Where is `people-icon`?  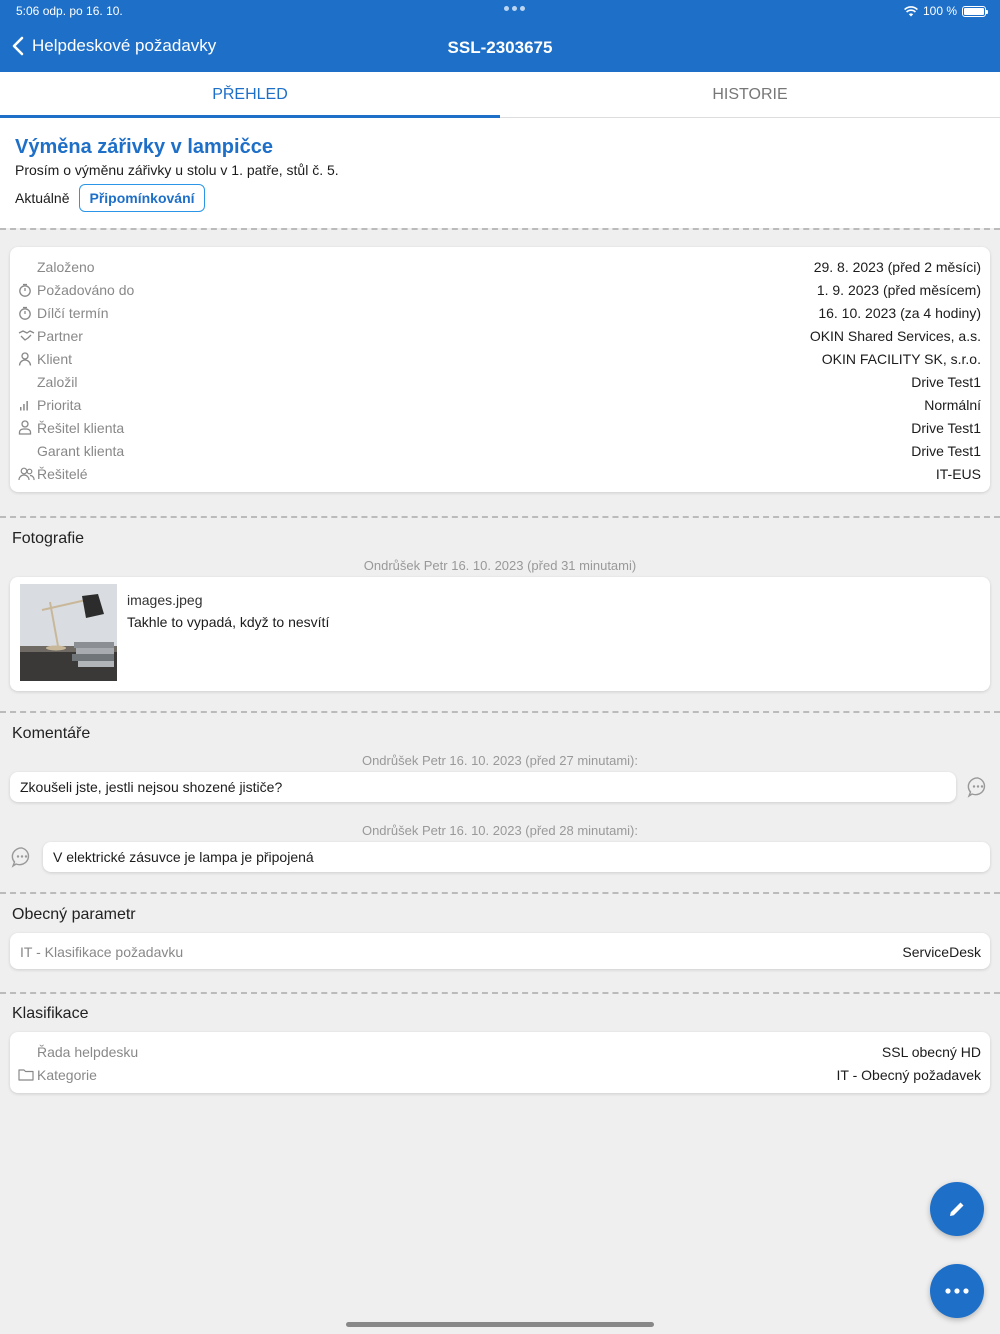 people-icon is located at coordinates (27, 474).